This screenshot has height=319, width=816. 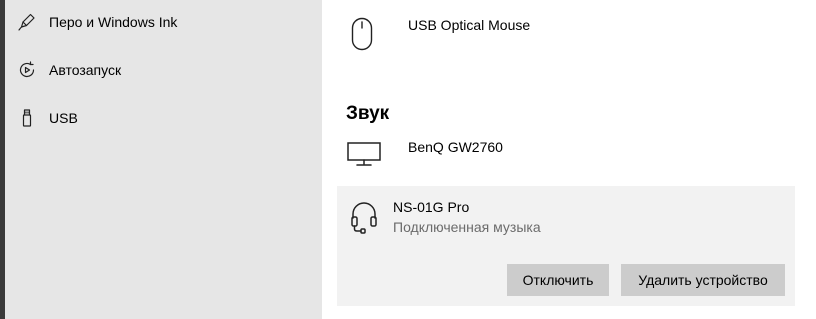 What do you see at coordinates (431, 207) in the screenshot?
I see `device-name: NS-01G Pro` at bounding box center [431, 207].